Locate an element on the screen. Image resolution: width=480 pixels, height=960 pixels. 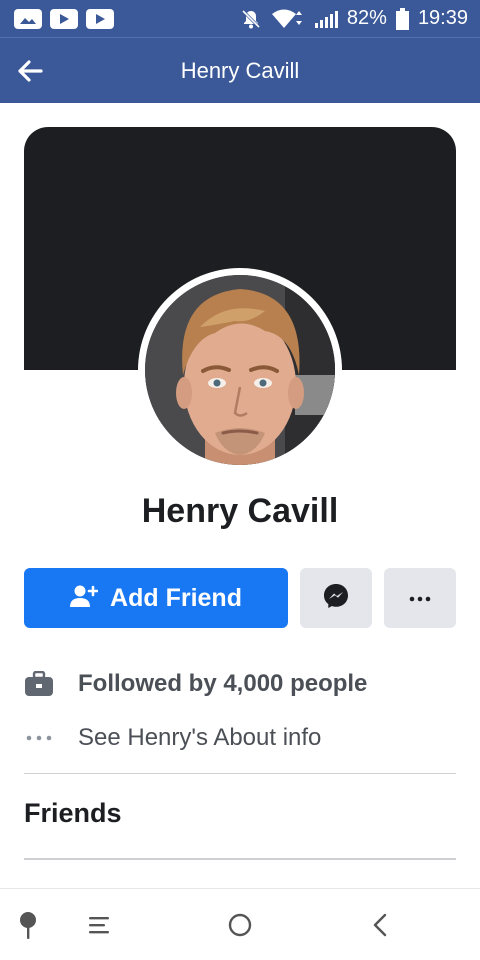
assistant-icon is located at coordinates (28, 925).